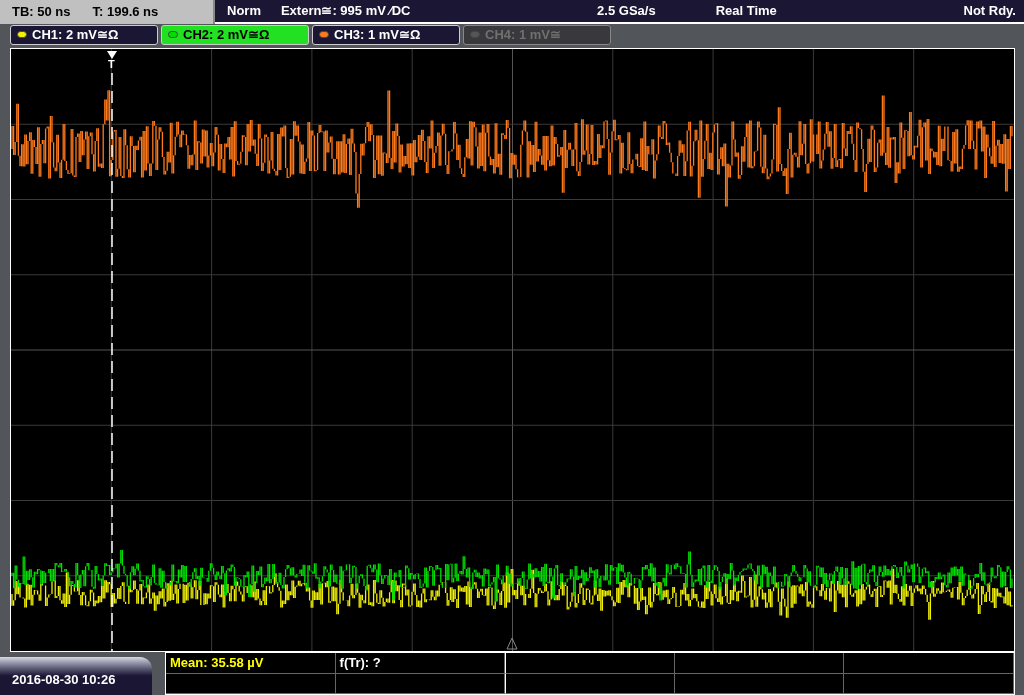  What do you see at coordinates (360, 663) in the screenshot?
I see `measurement-value: f(Tr): ?` at bounding box center [360, 663].